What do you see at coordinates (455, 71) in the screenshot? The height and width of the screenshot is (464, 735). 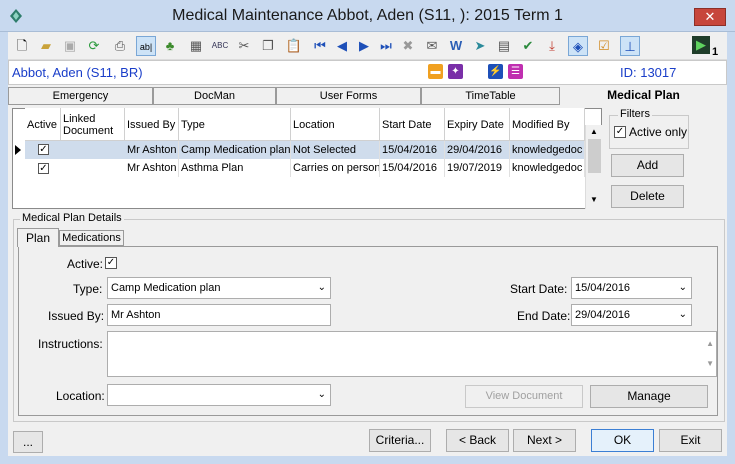 I see `puzzle-icon: ✦` at bounding box center [455, 71].